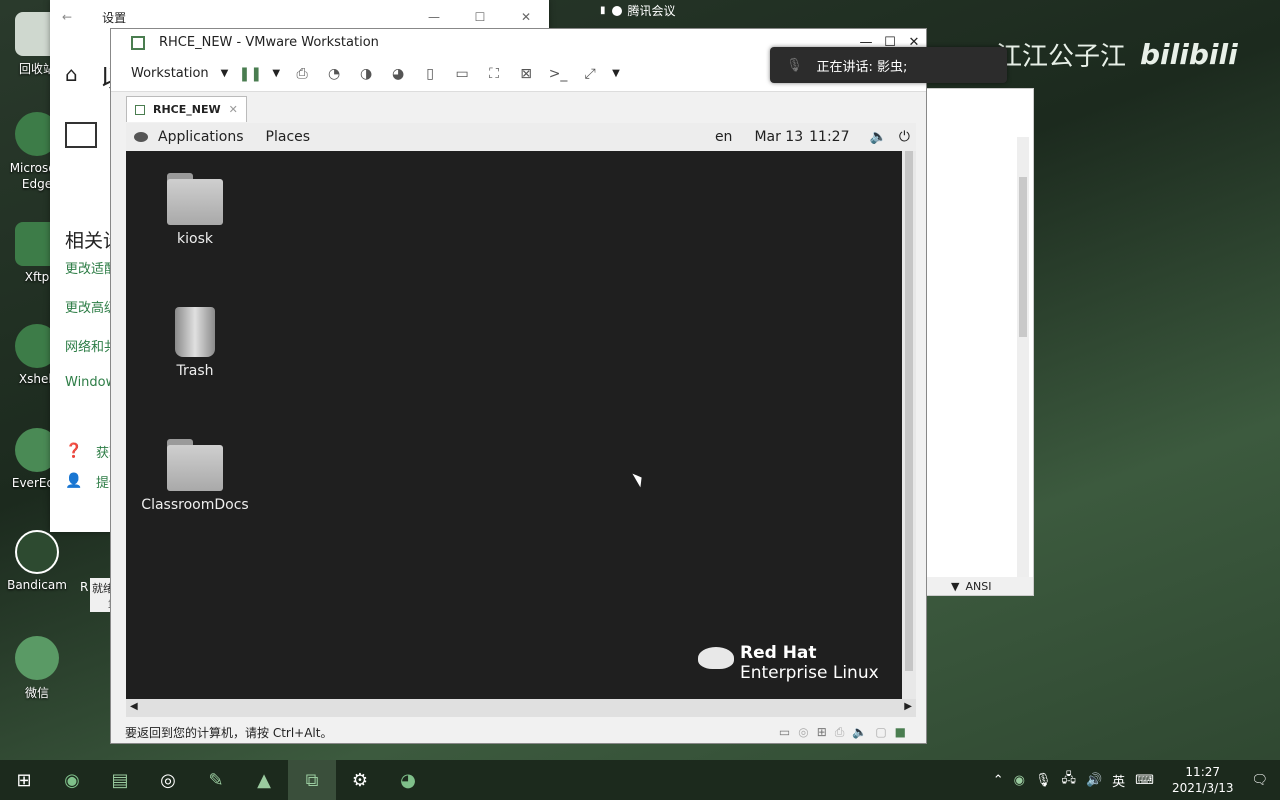 The image size is (1280, 800). Describe the element at coordinates (860, 732) in the screenshot. I see `sound-icon: 🔈` at that location.